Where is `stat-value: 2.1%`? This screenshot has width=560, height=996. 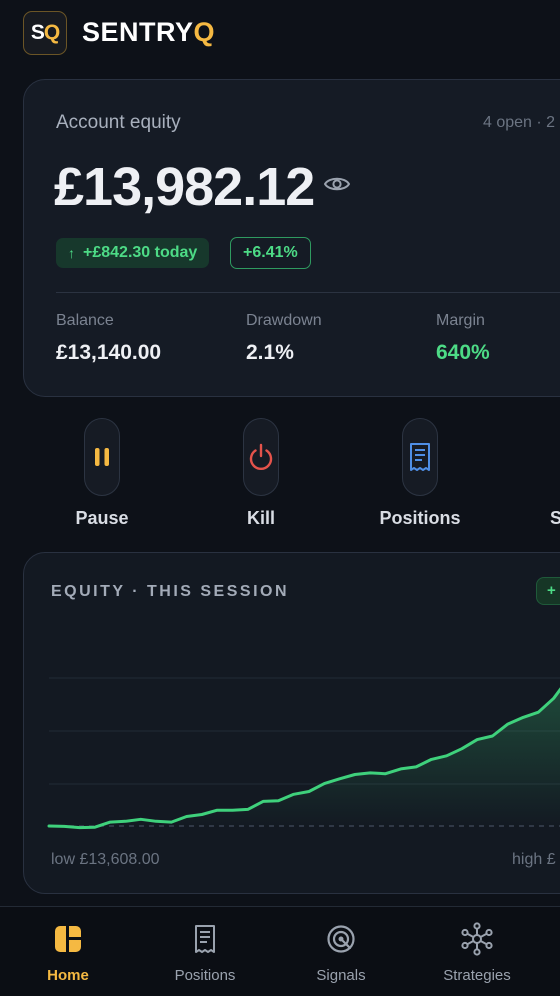
stat-value: 2.1% is located at coordinates (284, 353).